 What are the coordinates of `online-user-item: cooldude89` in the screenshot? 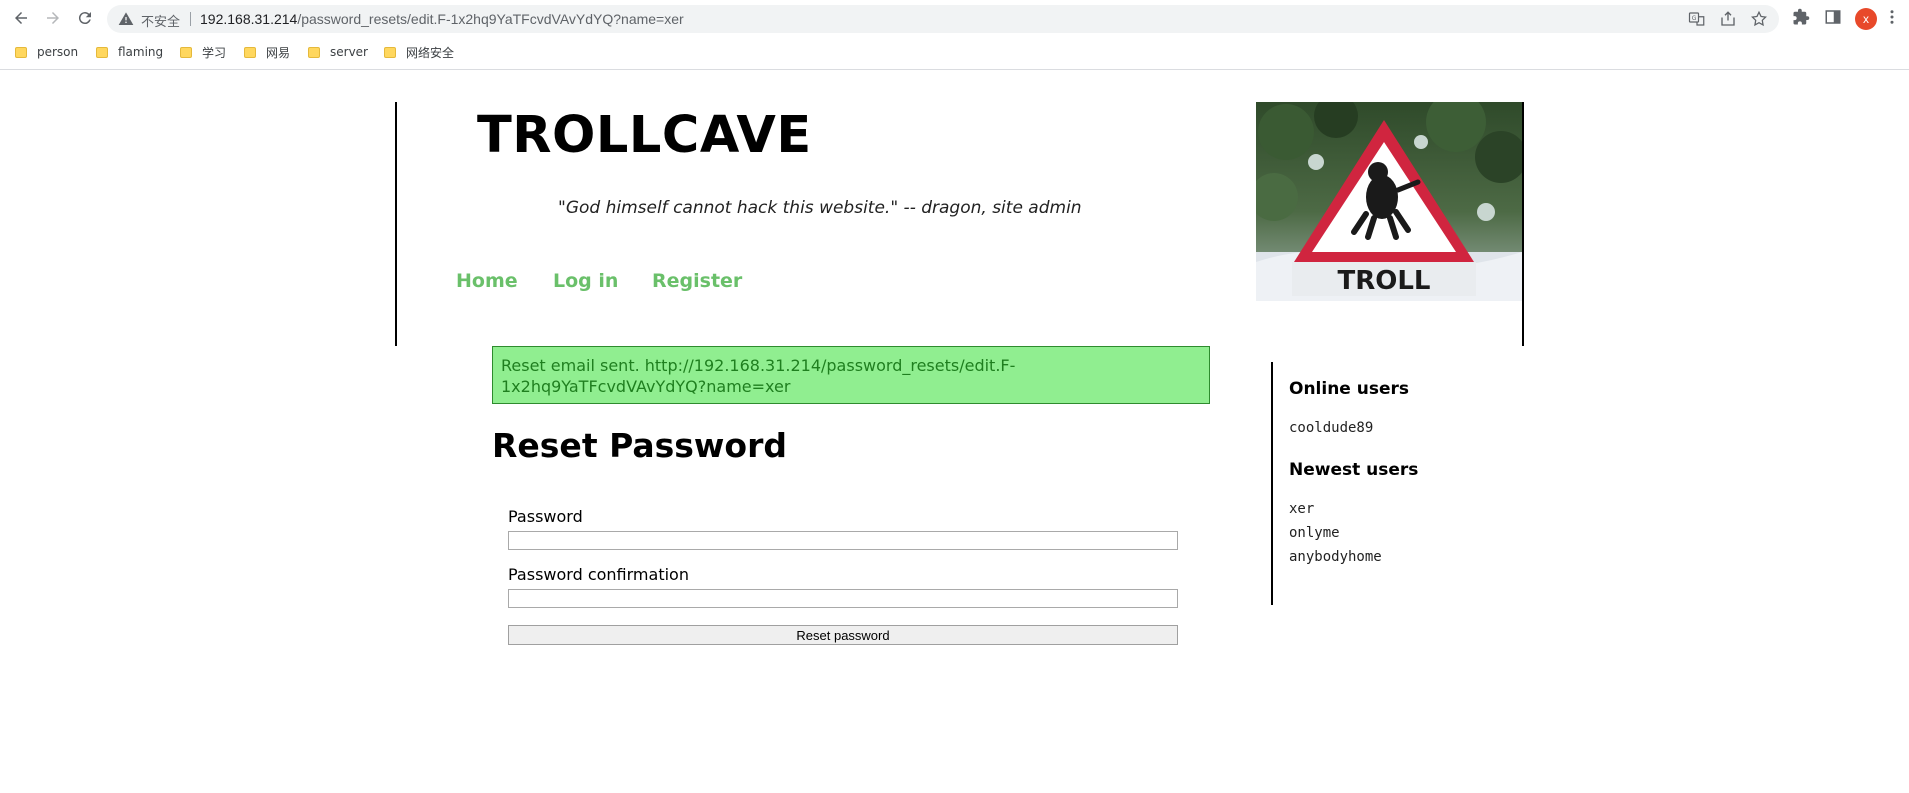 It's located at (1331, 428).